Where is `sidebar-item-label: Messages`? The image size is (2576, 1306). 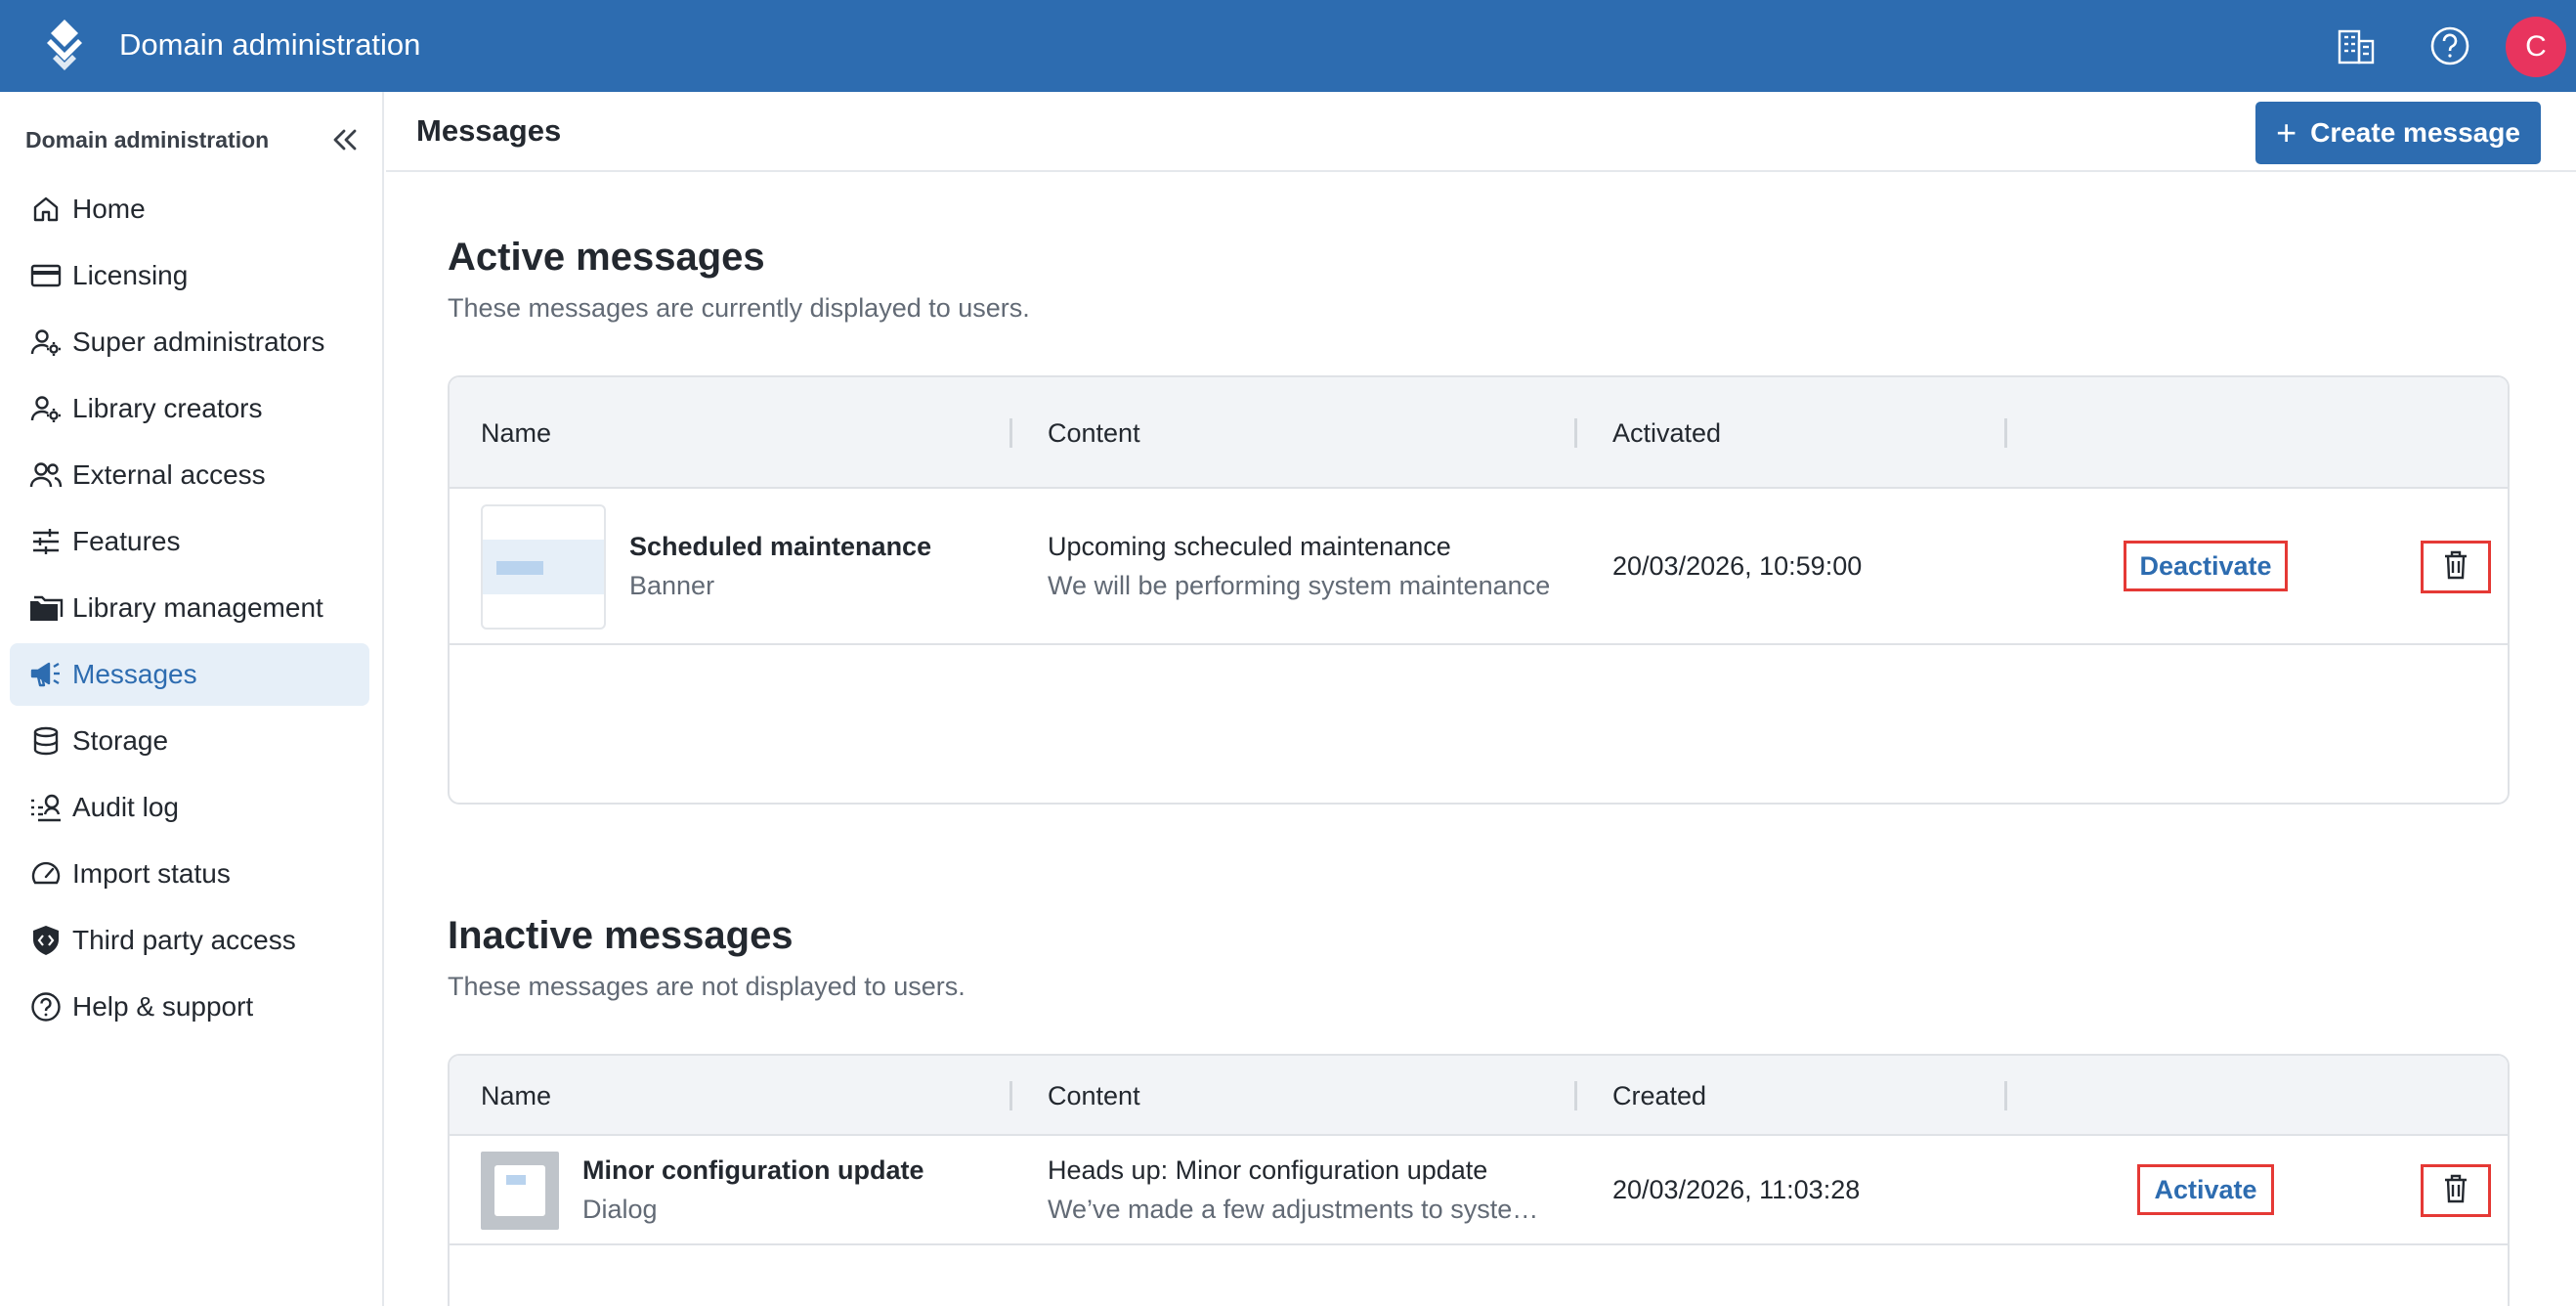 sidebar-item-label: Messages is located at coordinates (134, 674).